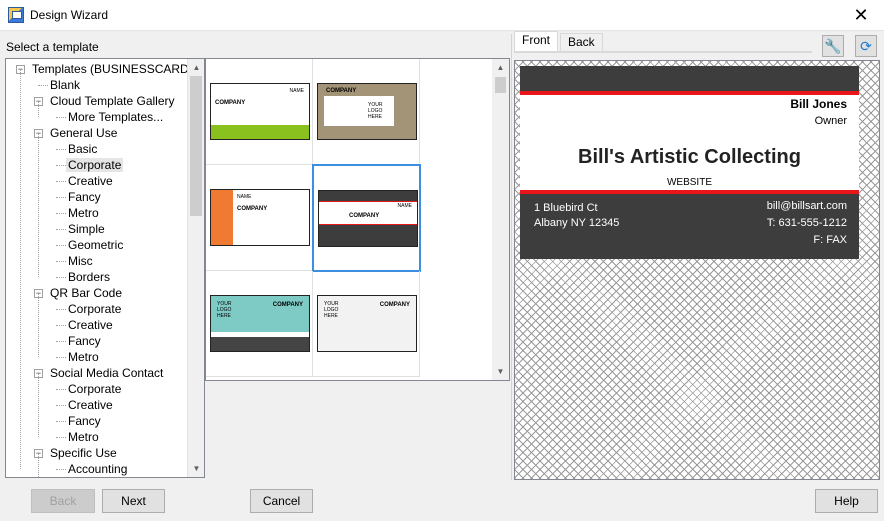 Image resolution: width=884 pixels, height=521 pixels. I want to click on tree-item-label: Blank, so click(65, 85).